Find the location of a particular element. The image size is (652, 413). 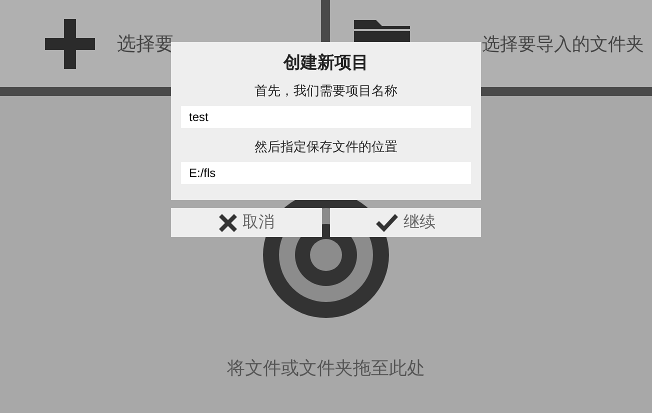

drop-hint: 将文件或文件夹拖至此处 is located at coordinates (326, 368).